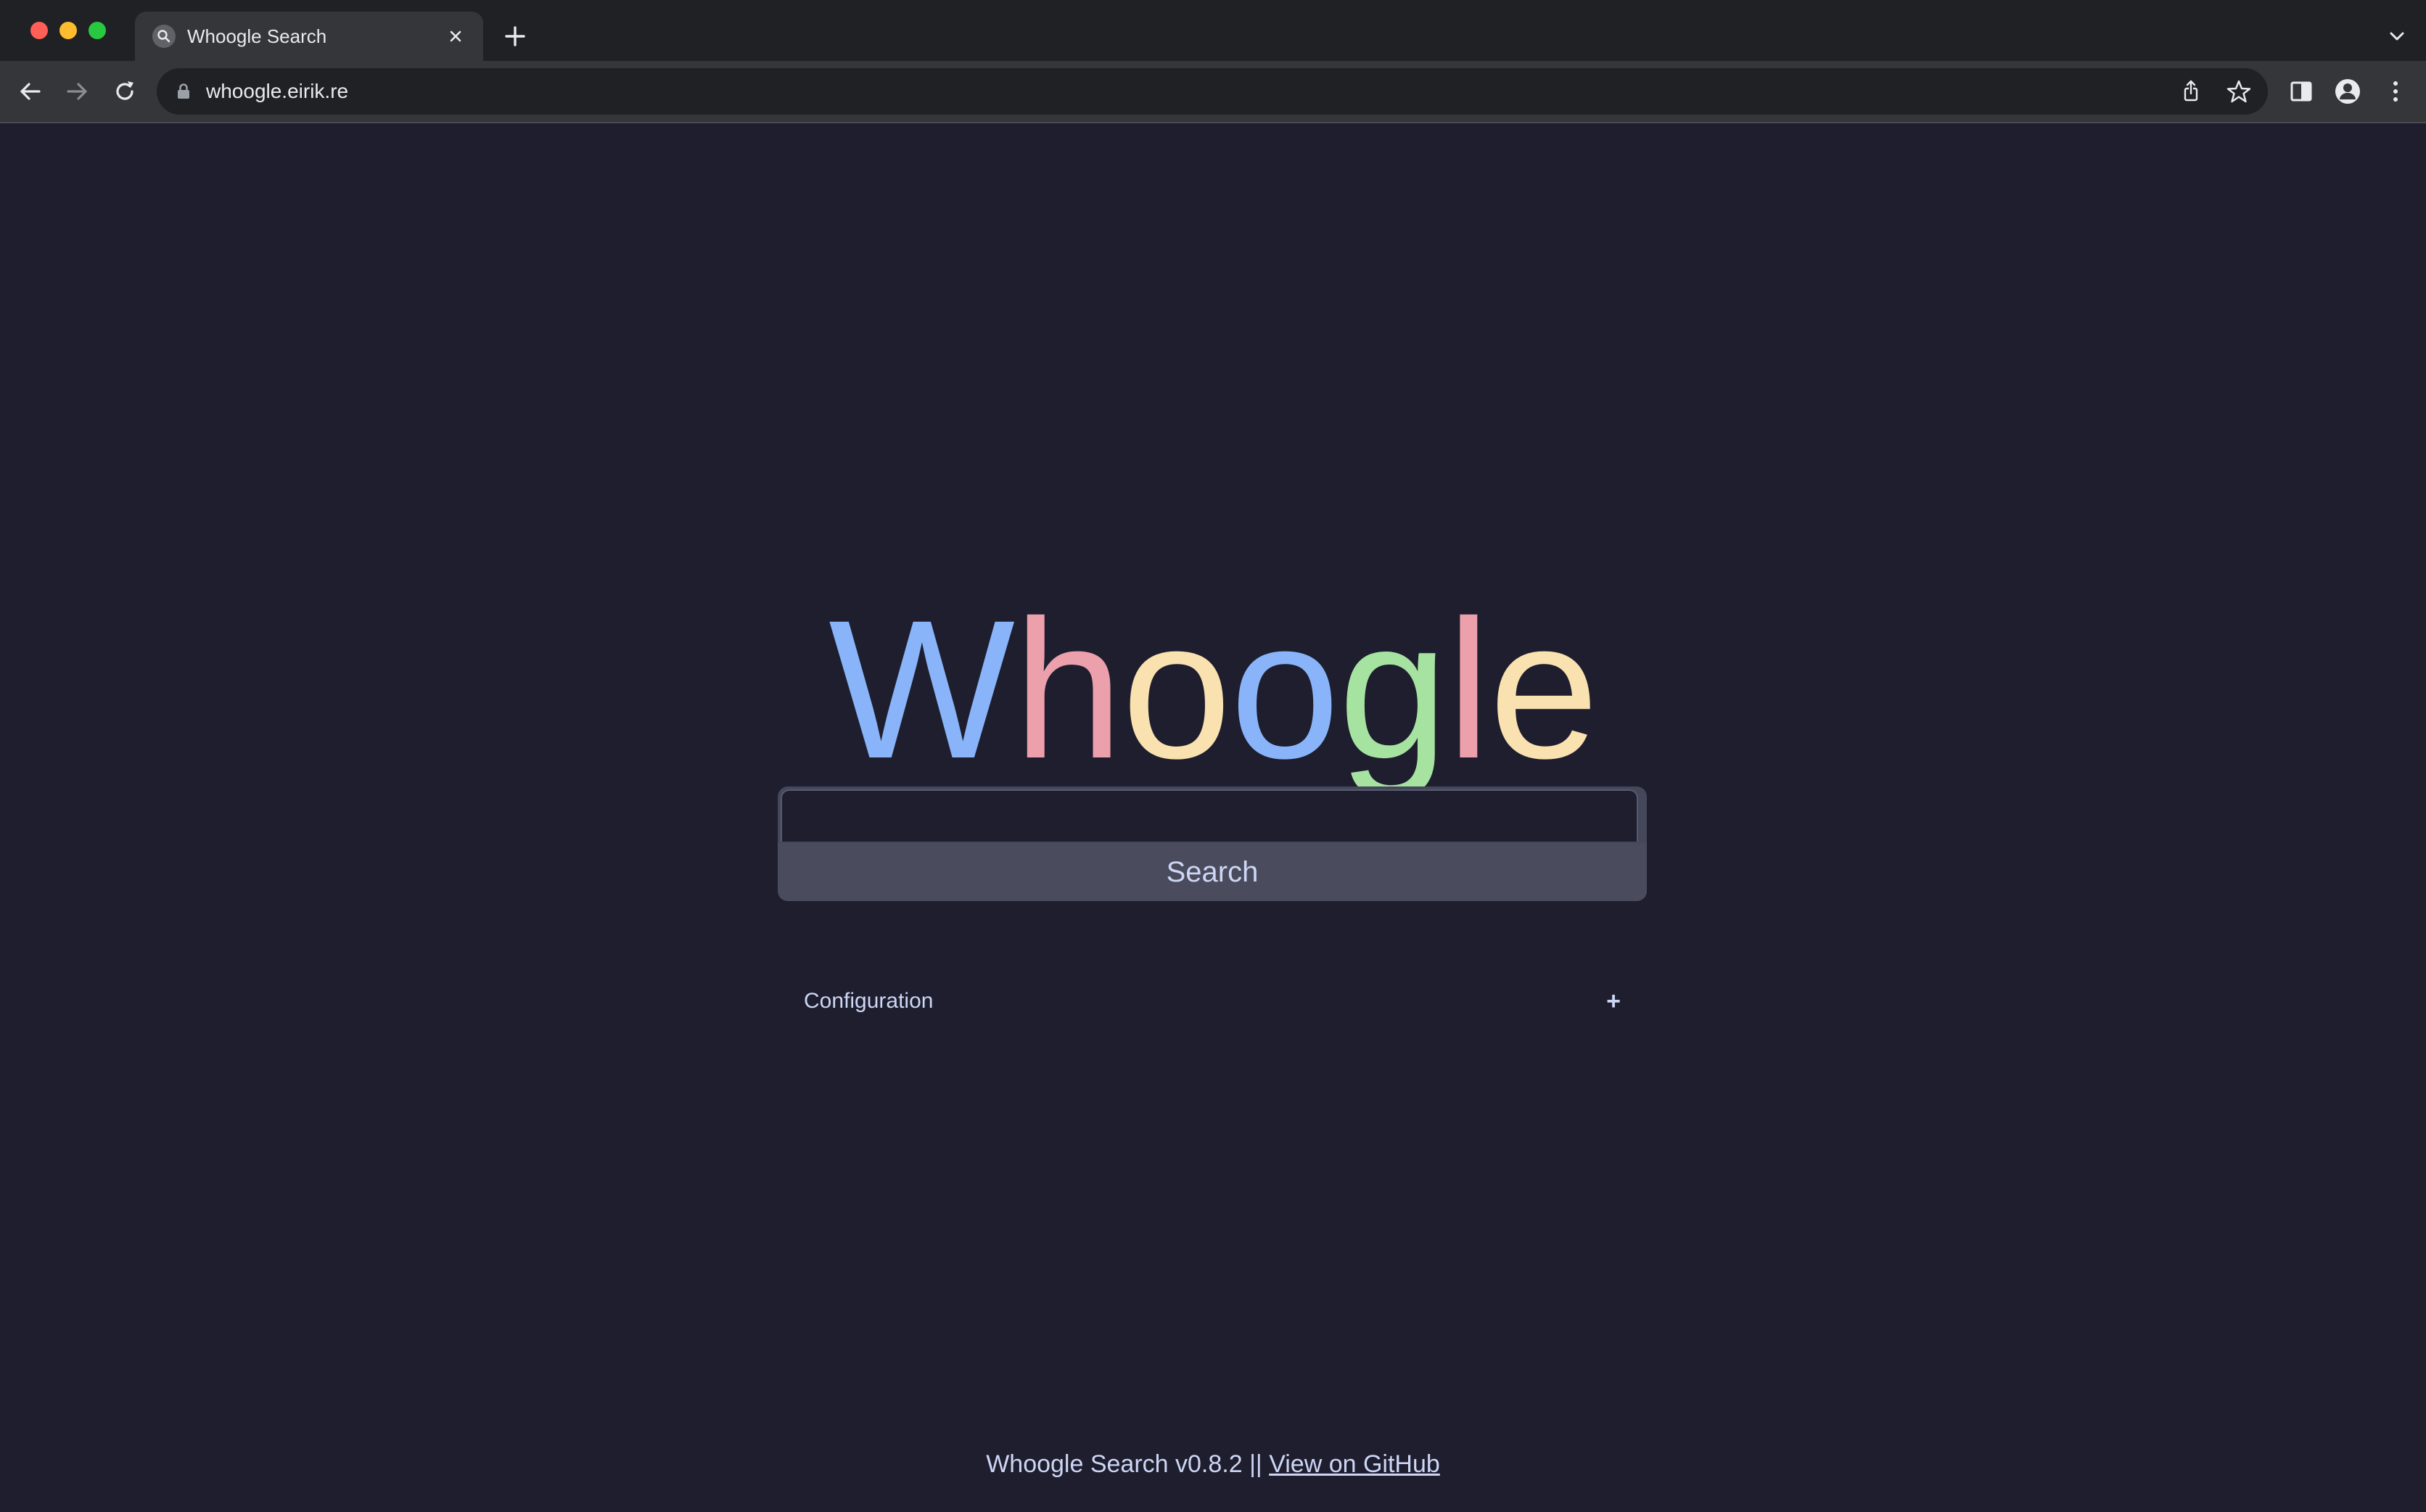  I want to click on reload-icon, so click(125, 91).